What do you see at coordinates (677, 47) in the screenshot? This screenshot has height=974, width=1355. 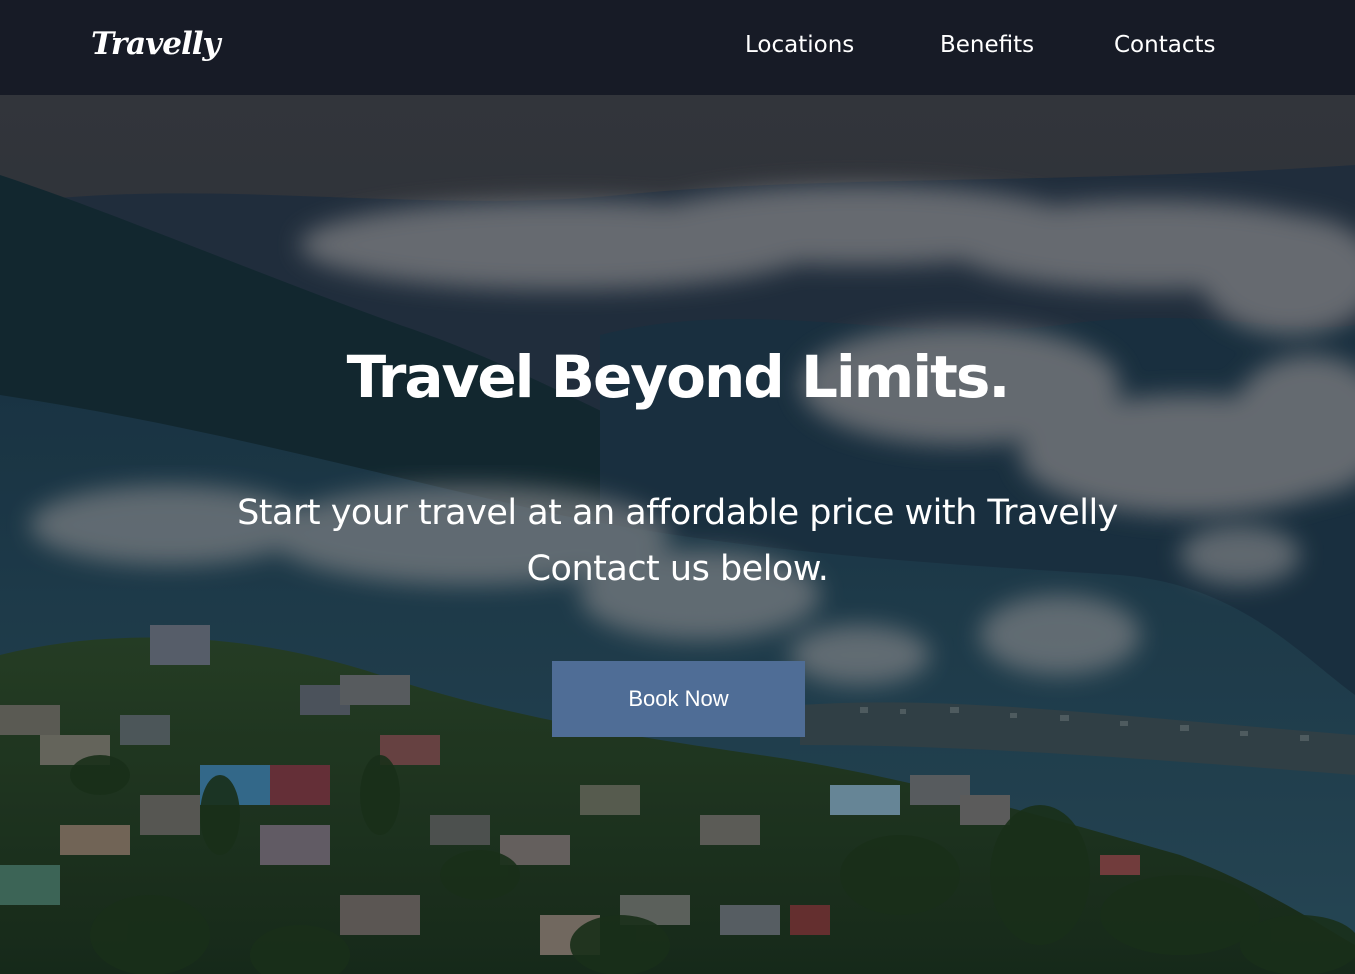 I see `navbar: Travelly Locations Benefits Contacts` at bounding box center [677, 47].